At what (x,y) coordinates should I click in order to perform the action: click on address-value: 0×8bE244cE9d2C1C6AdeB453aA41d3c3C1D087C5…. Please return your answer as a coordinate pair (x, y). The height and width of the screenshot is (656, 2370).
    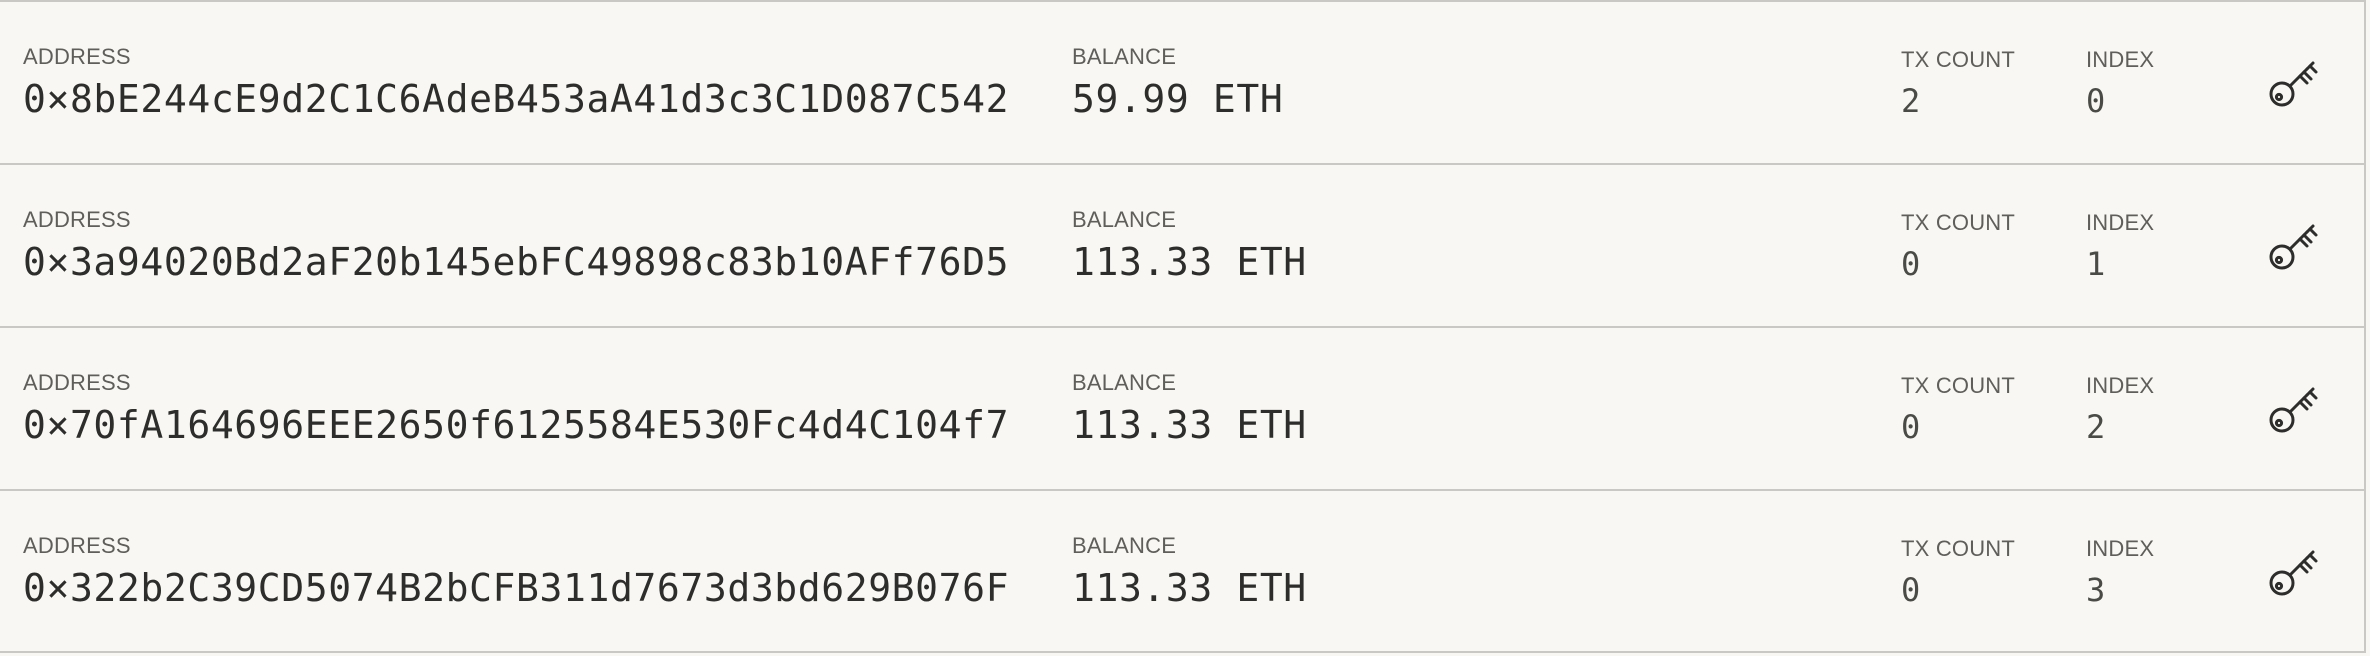
    Looking at the image, I should click on (516, 99).